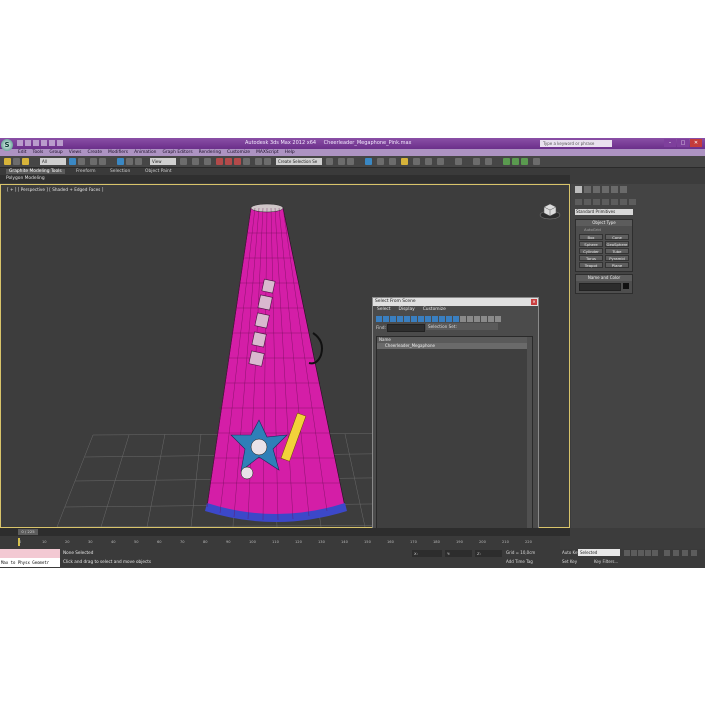 The width and height of the screenshot is (705, 705). I want to click on dialog-menu-customize: Customize, so click(434, 310).